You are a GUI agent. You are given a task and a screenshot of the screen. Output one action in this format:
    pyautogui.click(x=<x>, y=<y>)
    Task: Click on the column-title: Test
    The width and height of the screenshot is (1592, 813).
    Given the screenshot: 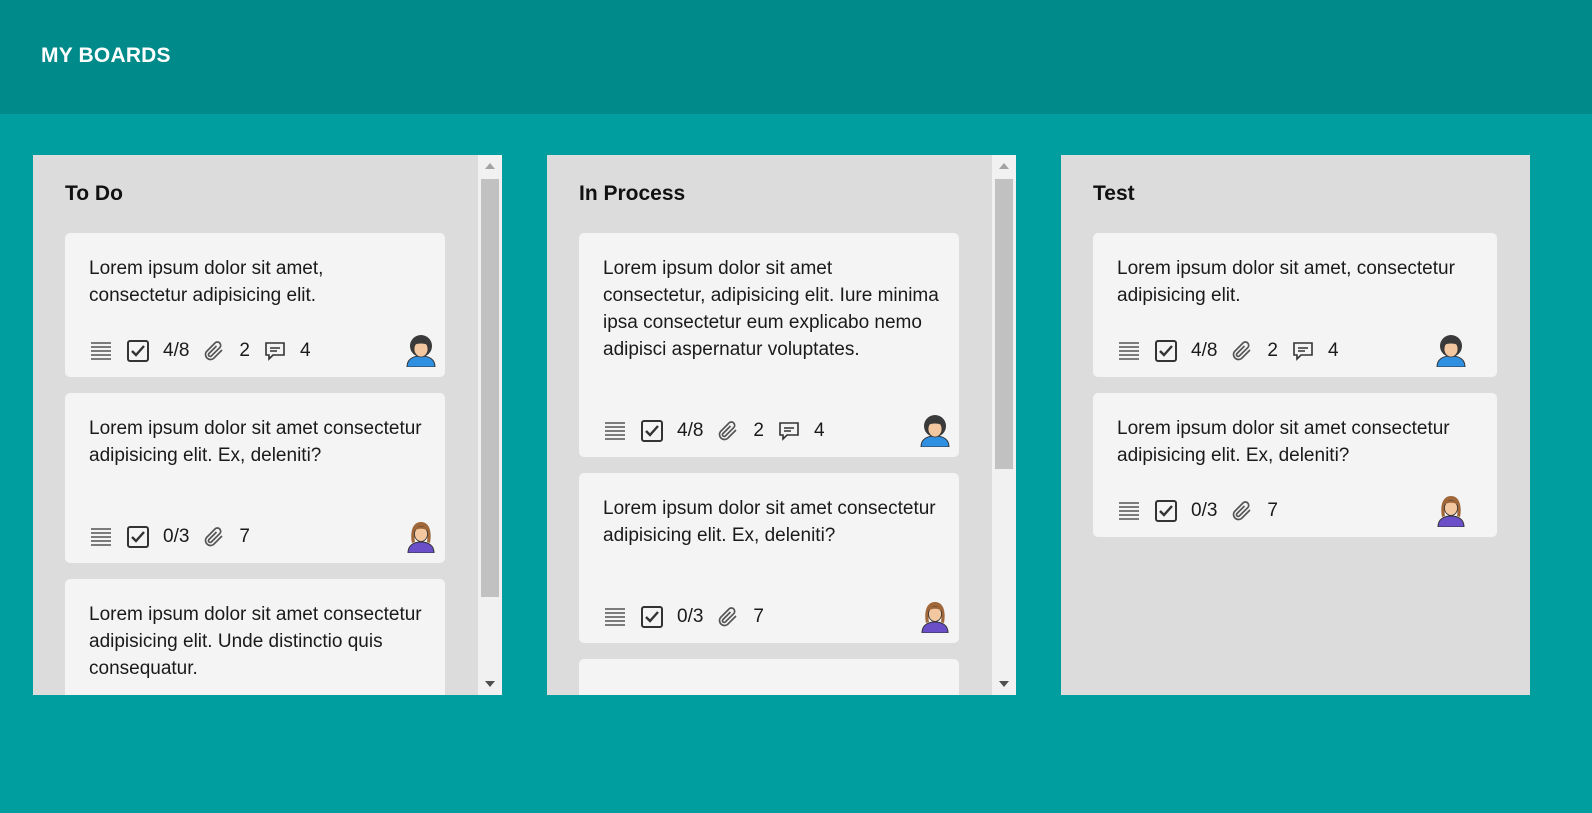 What is the action you would take?
    pyautogui.click(x=1114, y=193)
    